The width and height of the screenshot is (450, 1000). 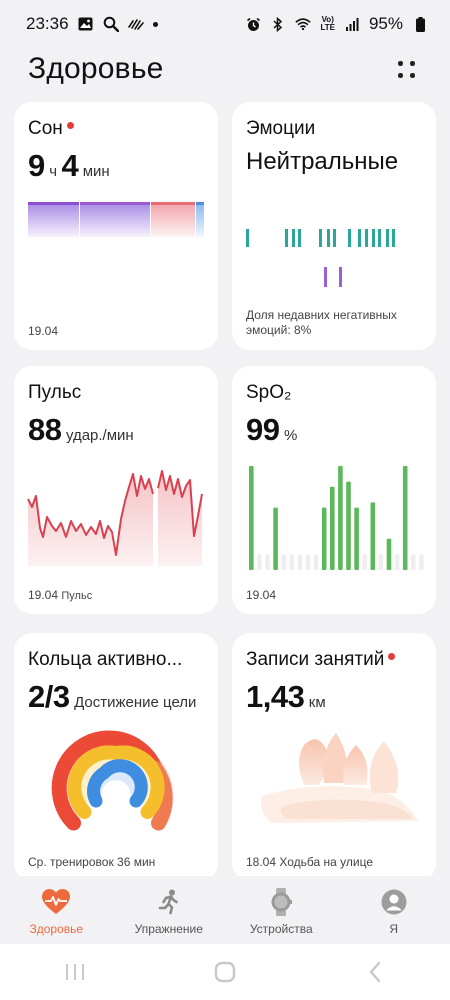 What do you see at coordinates (253, 24) in the screenshot?
I see `alarm-icon` at bounding box center [253, 24].